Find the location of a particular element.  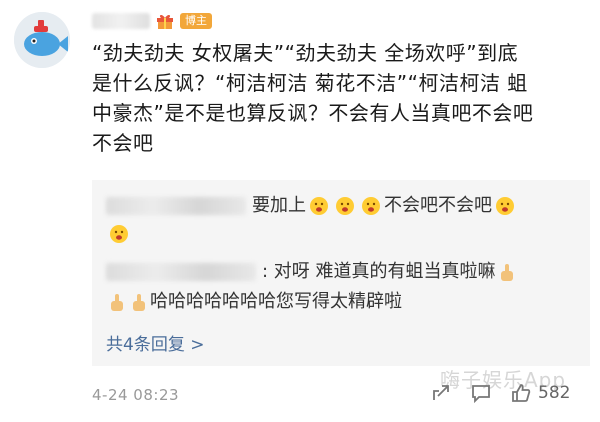

like-icon is located at coordinates (521, 393).